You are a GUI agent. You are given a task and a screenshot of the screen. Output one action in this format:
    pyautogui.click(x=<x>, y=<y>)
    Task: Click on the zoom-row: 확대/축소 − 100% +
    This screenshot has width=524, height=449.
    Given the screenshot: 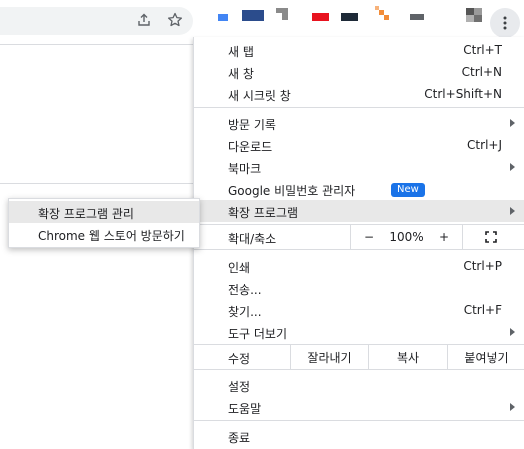 What is the action you would take?
    pyautogui.click(x=359, y=237)
    